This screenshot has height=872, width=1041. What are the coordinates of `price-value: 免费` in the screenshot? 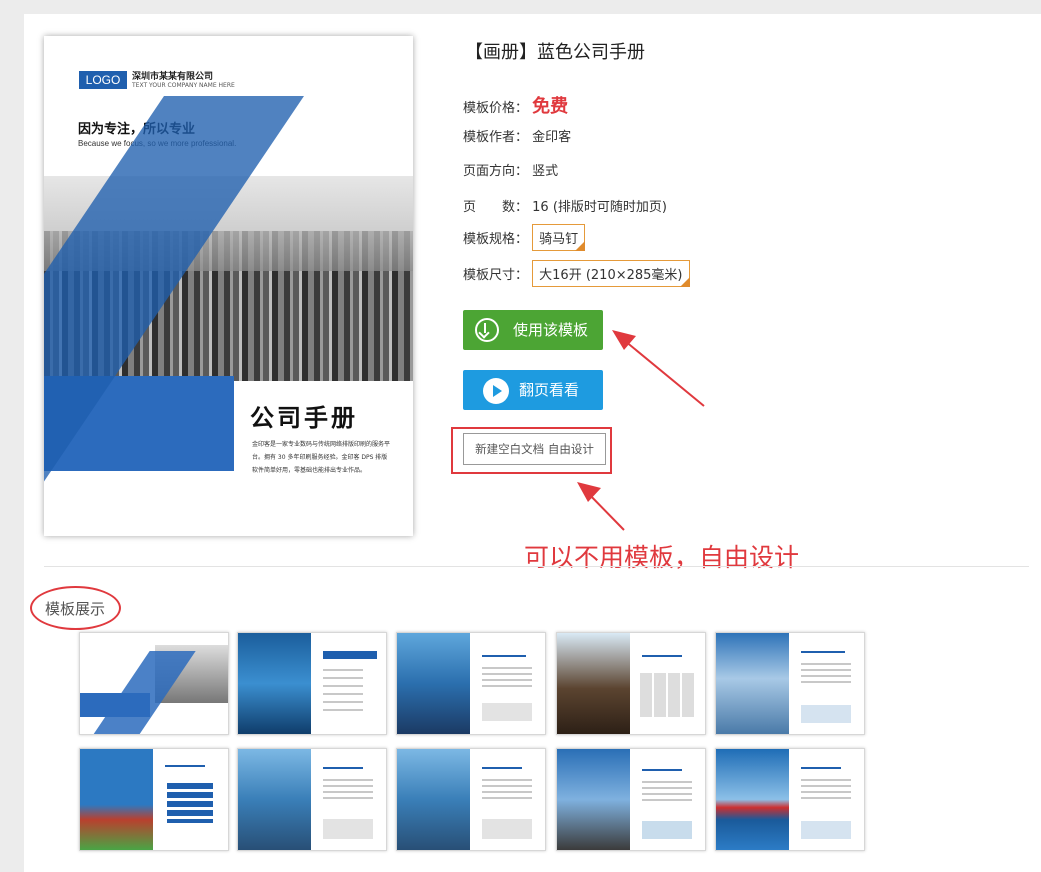 It's located at (550, 106).